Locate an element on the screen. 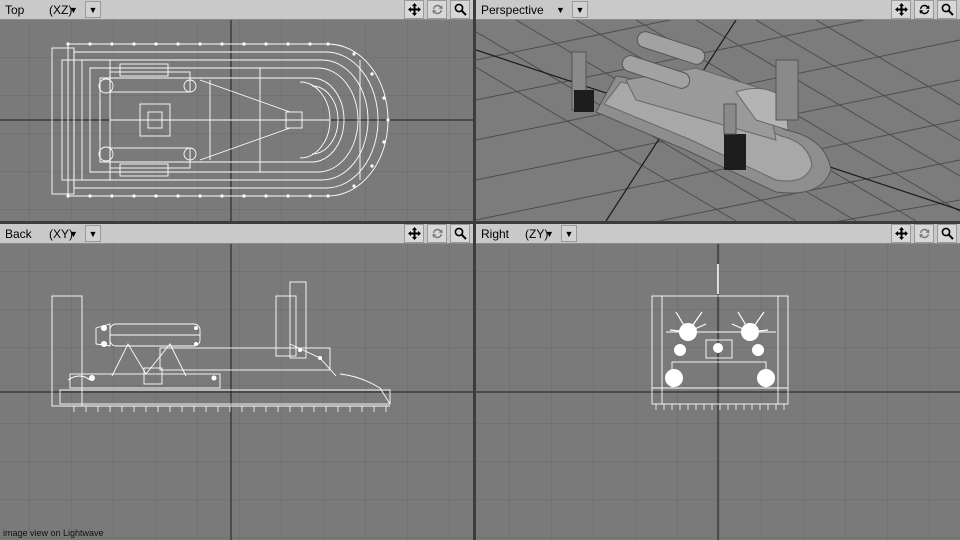 Image resolution: width=960 pixels, height=540 pixels. view-type-label: Perspective is located at coordinates (516, 10).